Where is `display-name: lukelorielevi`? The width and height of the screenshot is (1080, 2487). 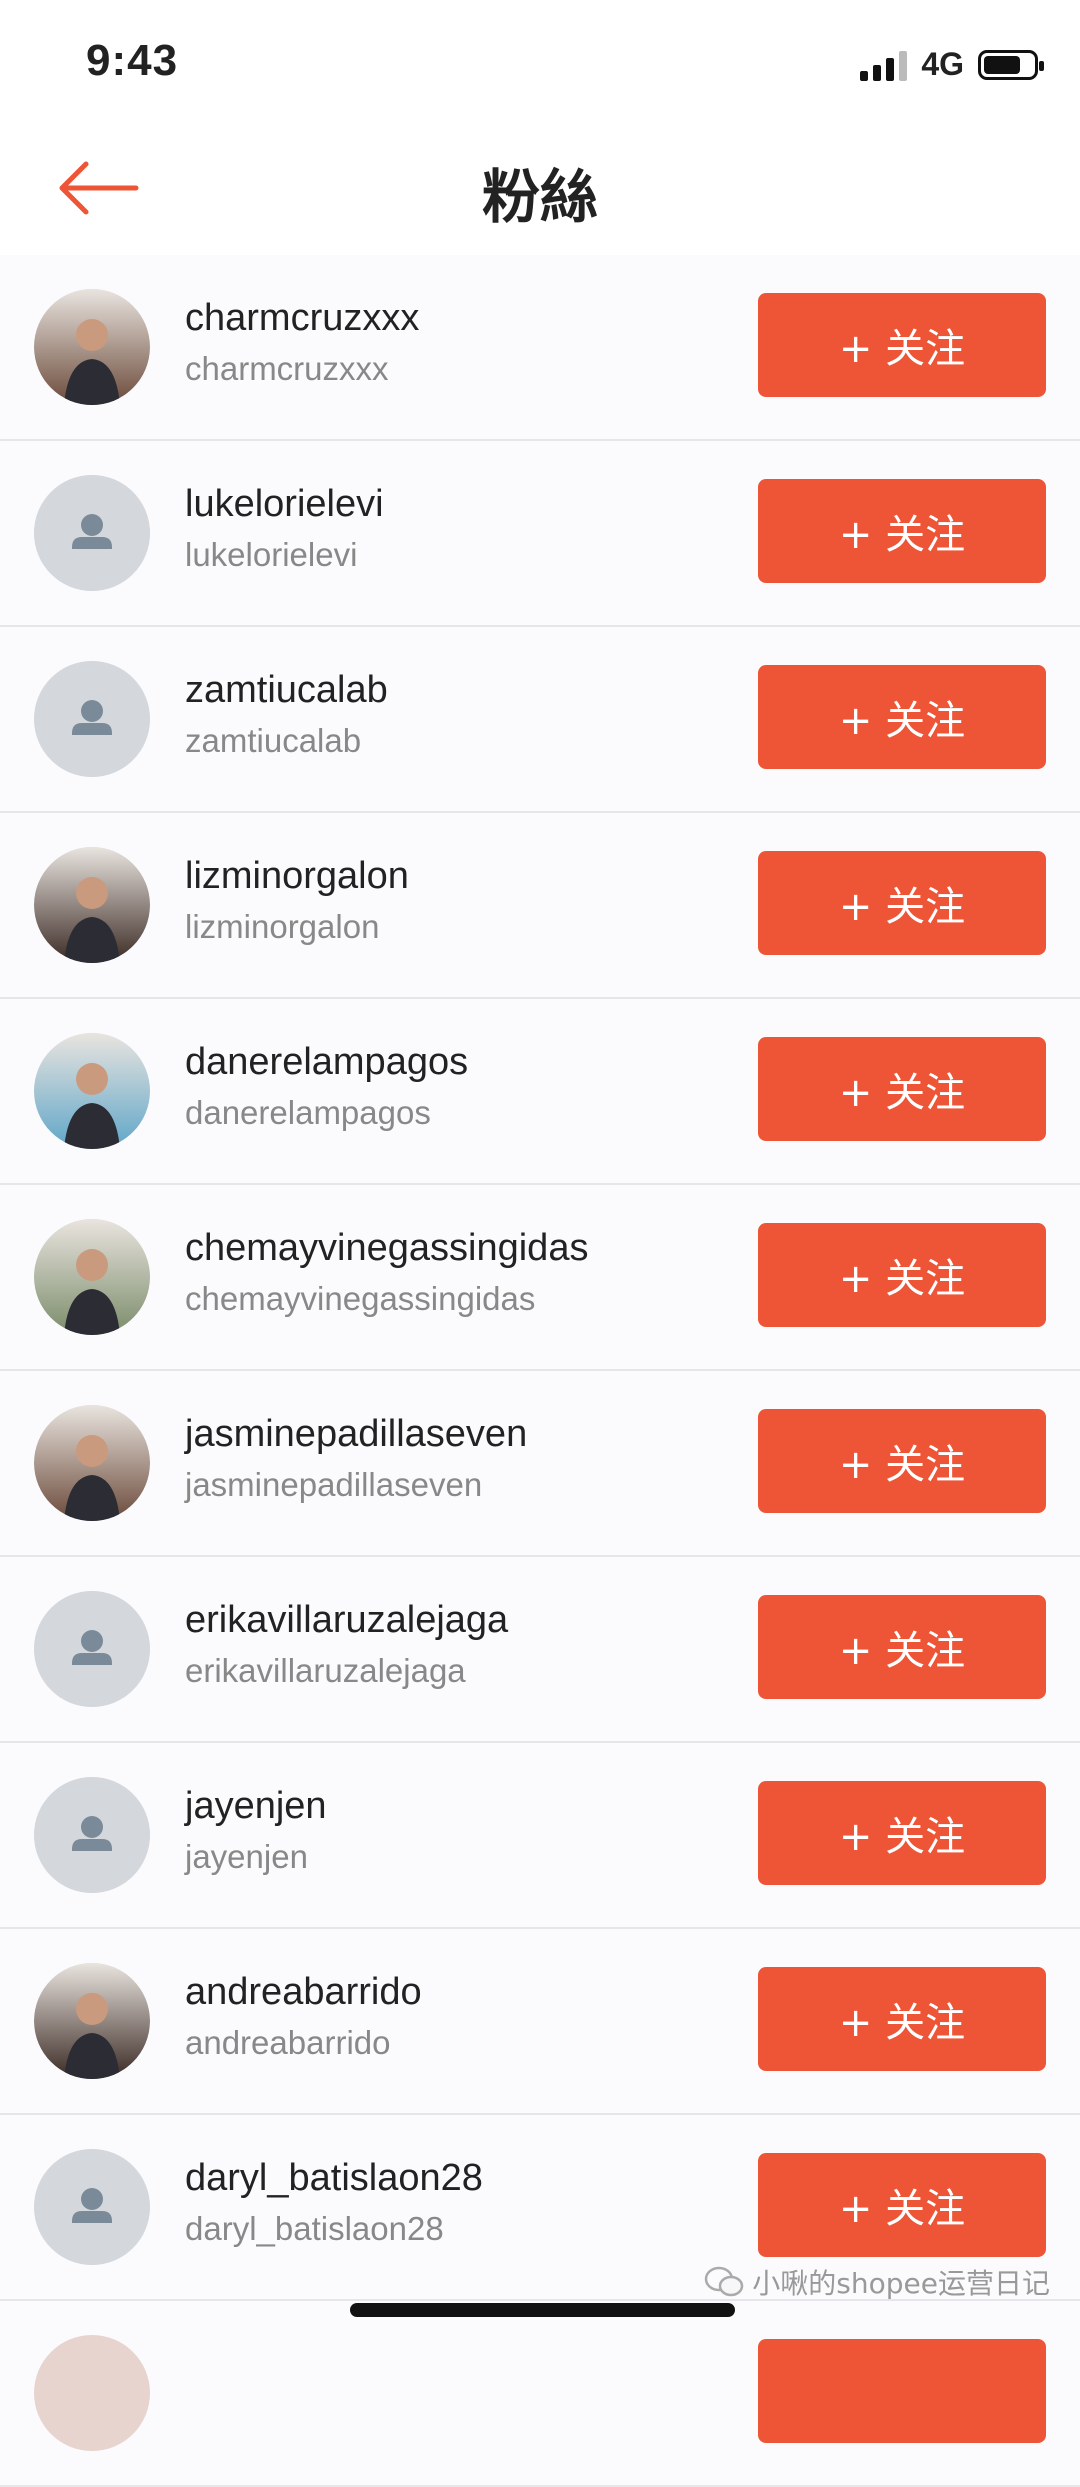
display-name: lukelorielevi is located at coordinates (284, 504).